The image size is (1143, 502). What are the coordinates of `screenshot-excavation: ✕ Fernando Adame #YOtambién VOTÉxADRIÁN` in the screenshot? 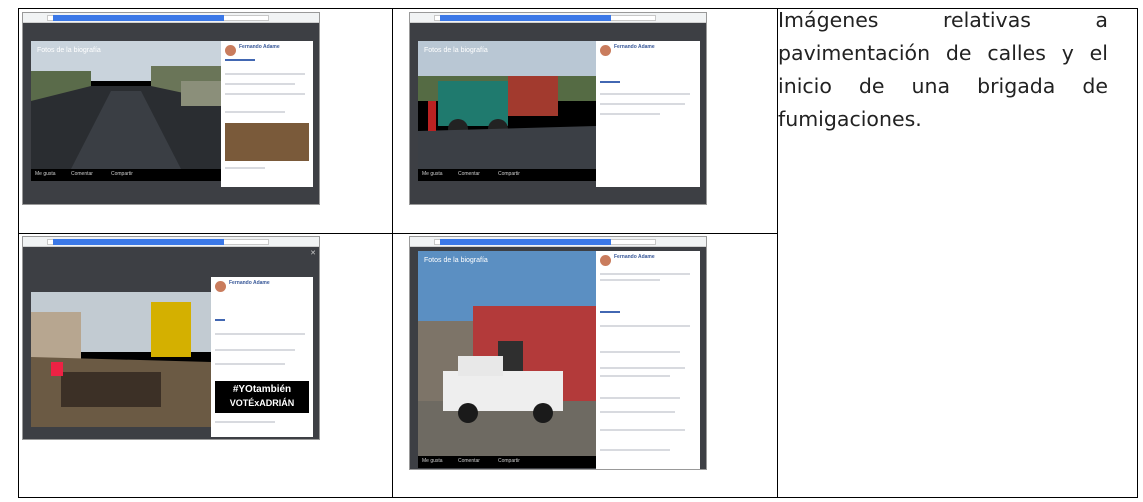 It's located at (171, 338).